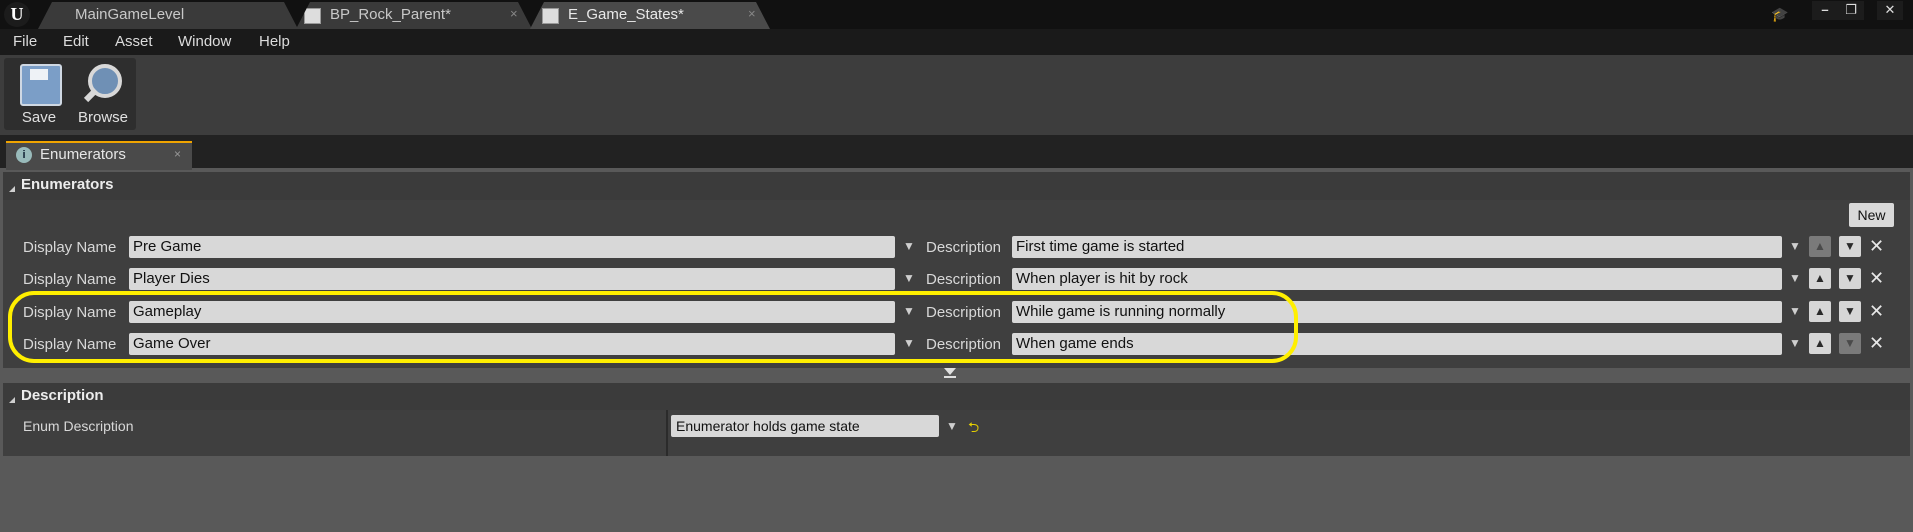 Image resolution: width=1913 pixels, height=532 pixels. What do you see at coordinates (39, 117) in the screenshot?
I see `save-label: Save` at bounding box center [39, 117].